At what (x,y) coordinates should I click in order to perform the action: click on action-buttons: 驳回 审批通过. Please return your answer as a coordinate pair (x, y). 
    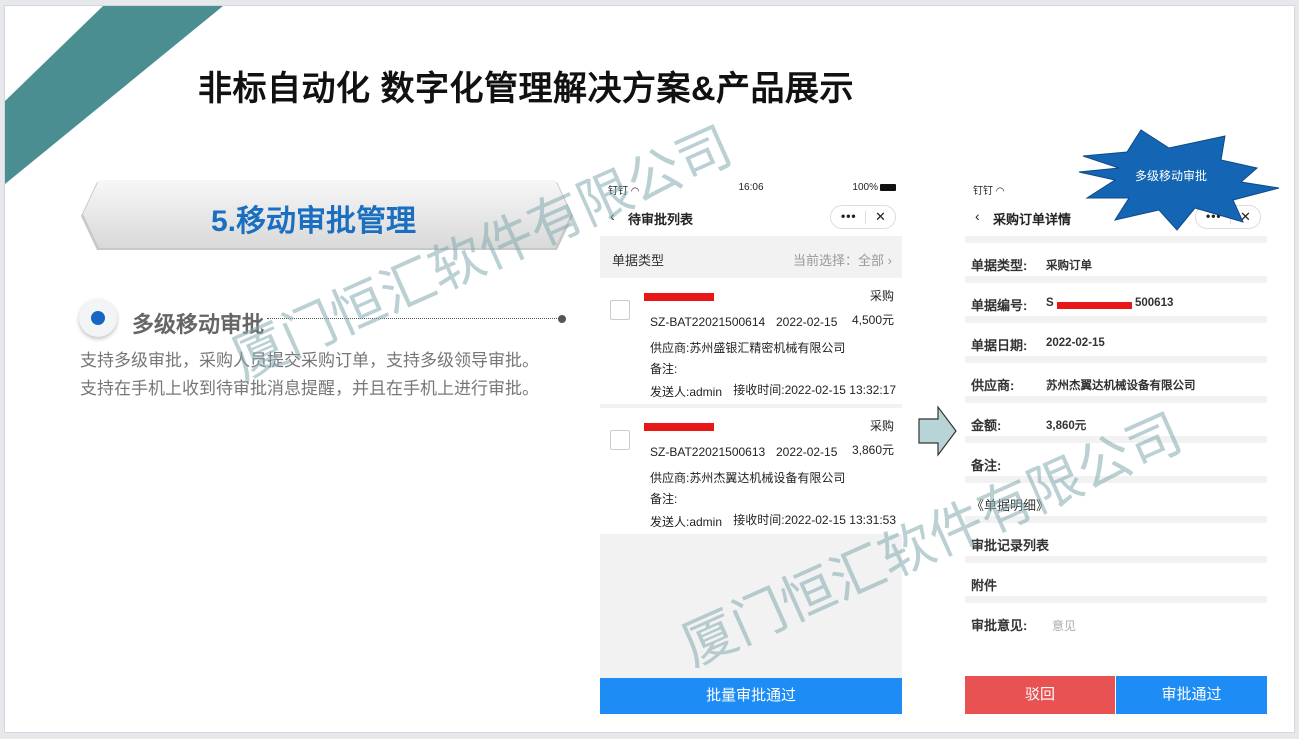
    Looking at the image, I should click on (1116, 695).